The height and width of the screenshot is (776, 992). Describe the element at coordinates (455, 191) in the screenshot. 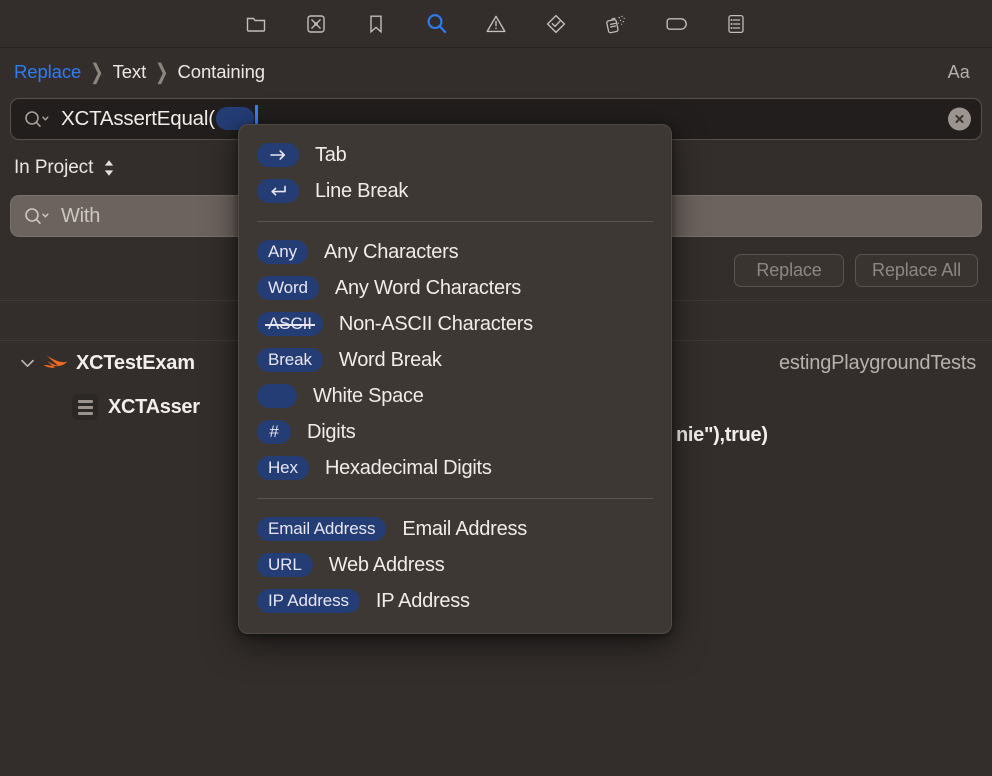

I see `menu-item-line-break: Line Break` at that location.